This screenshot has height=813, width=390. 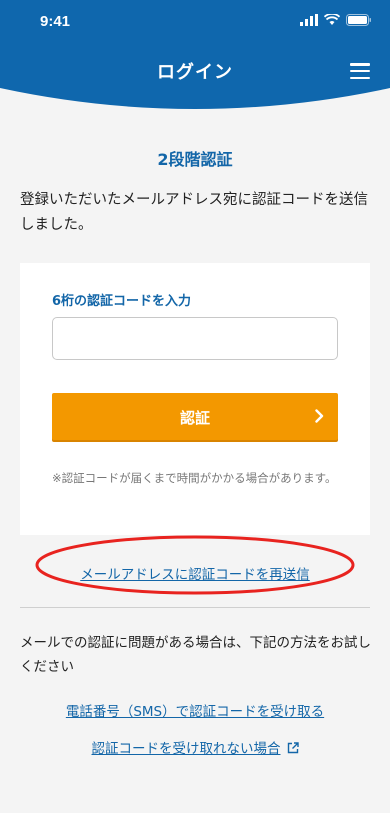 What do you see at coordinates (360, 71) in the screenshot?
I see `hamburger-menu-icon` at bounding box center [360, 71].